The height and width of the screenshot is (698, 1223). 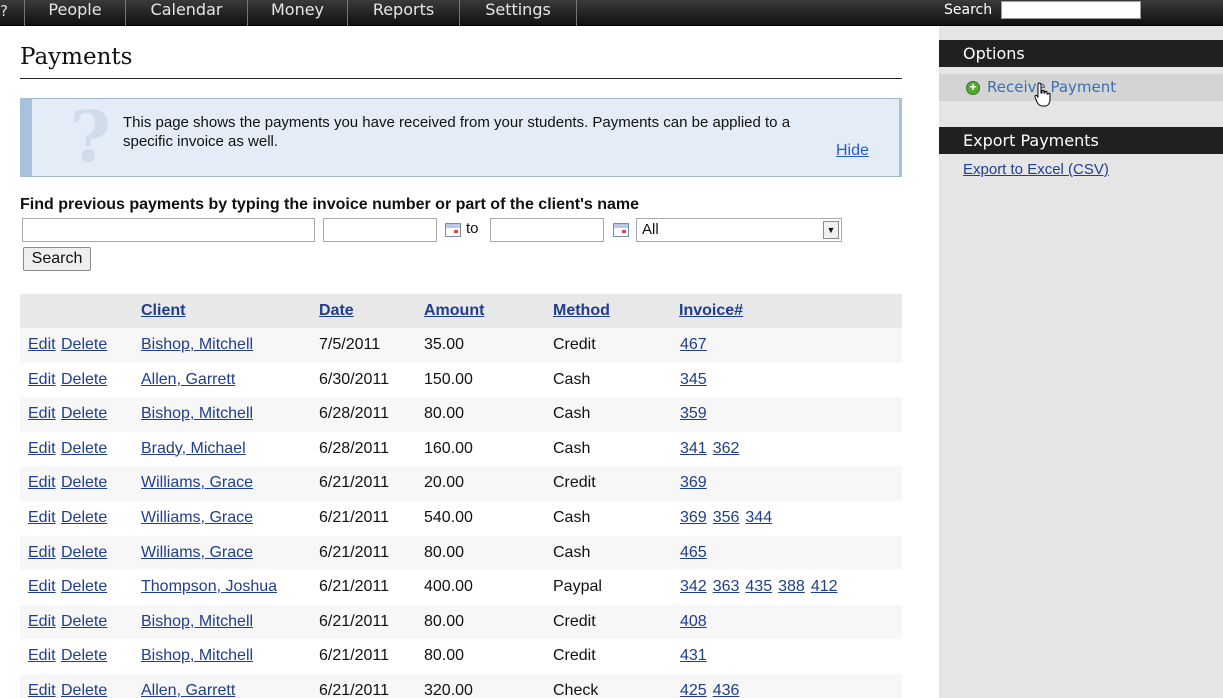 I want to click on invoice-cell: 425 436, so click(x=712, y=686).